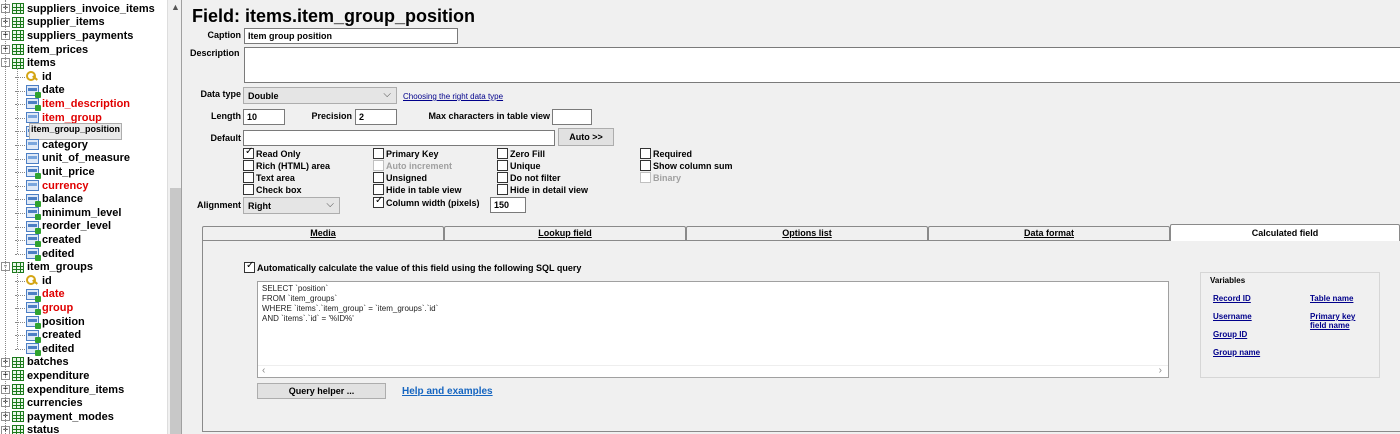  What do you see at coordinates (30, 429) in the screenshot?
I see `tree-table-item: + status` at bounding box center [30, 429].